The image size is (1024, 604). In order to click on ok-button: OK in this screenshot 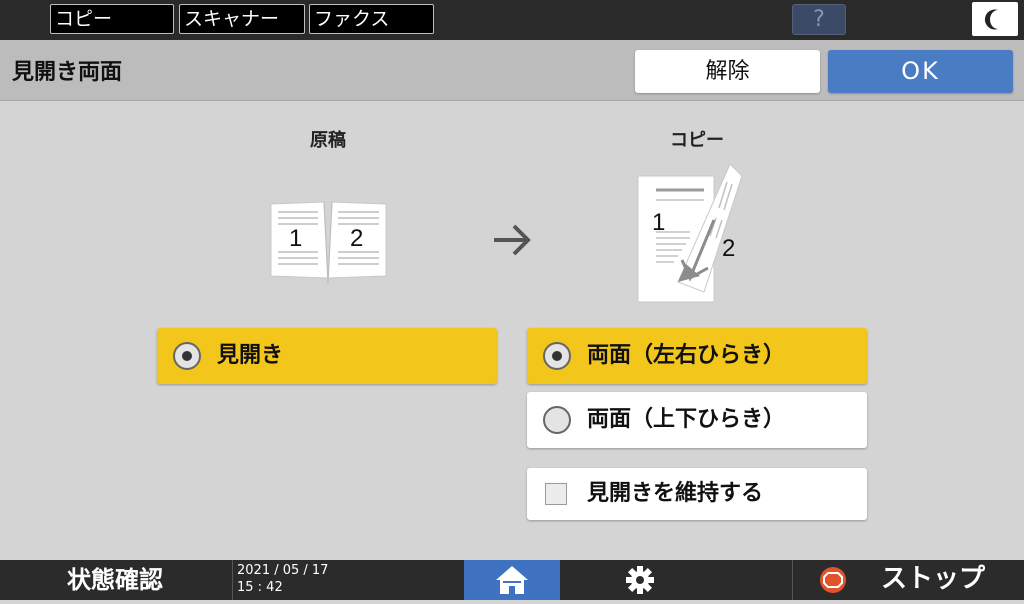, I will do `click(920, 71)`.